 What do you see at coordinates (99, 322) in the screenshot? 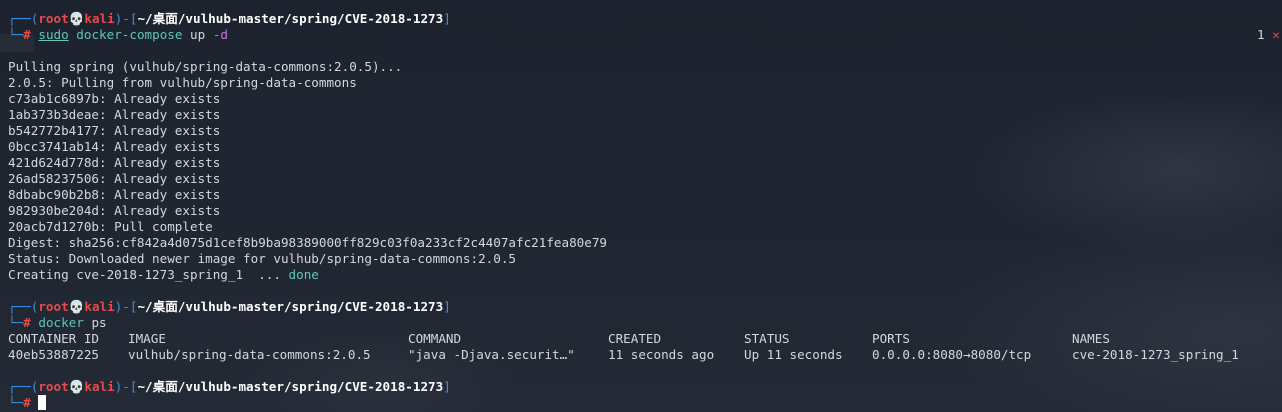
I see `command-arg: ps` at bounding box center [99, 322].